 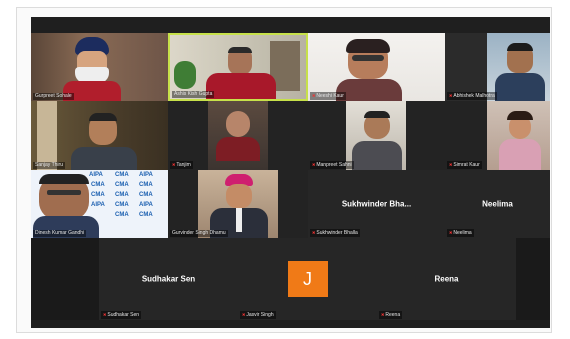 I want to click on participant-name: Sukhwinder Bhalla, so click(x=335, y=233).